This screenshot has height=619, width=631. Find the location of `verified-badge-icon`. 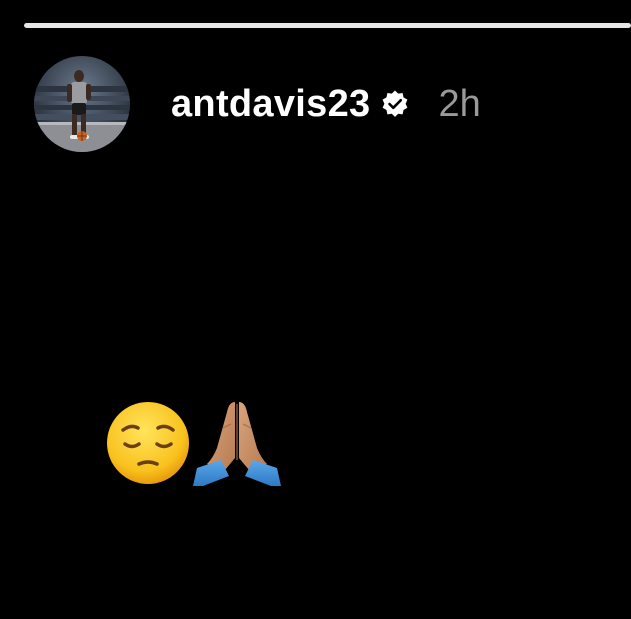

verified-badge-icon is located at coordinates (395, 103).